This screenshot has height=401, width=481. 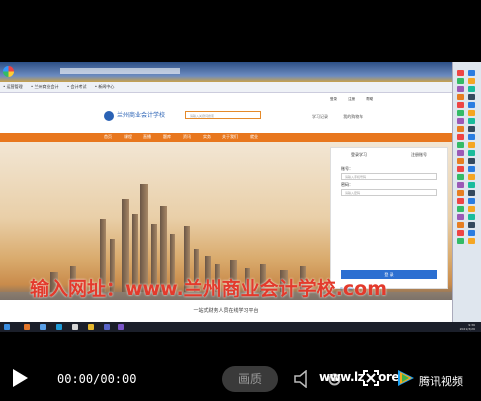 What do you see at coordinates (240, 345) in the screenshot?
I see `letterbox-bottom` at bounding box center [240, 345].